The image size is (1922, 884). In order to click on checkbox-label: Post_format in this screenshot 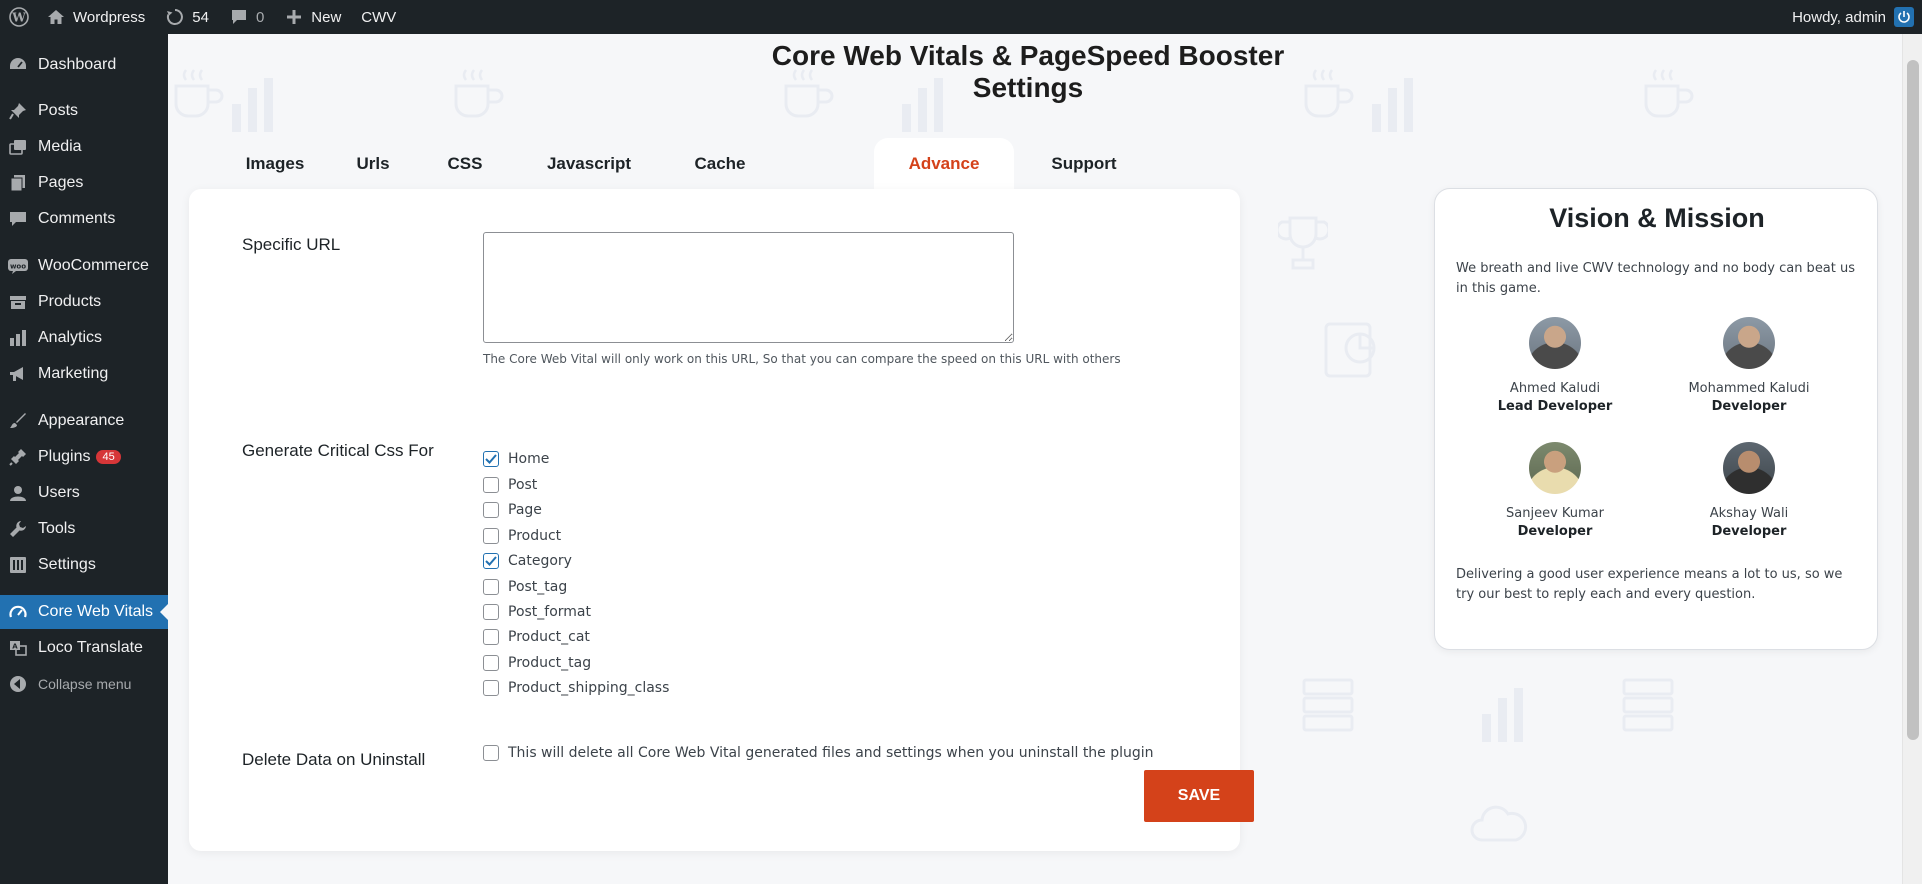, I will do `click(550, 612)`.